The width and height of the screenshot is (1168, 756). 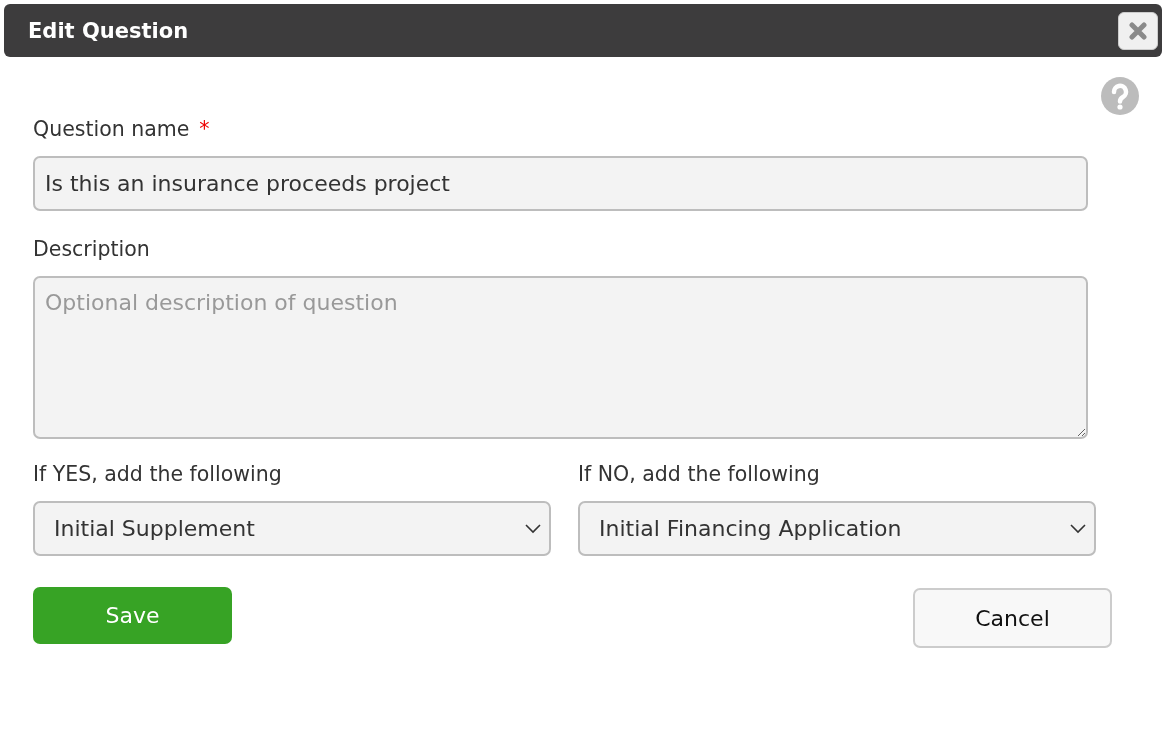 What do you see at coordinates (837, 528) in the screenshot?
I see `dropdown: Initial Financing Application` at bounding box center [837, 528].